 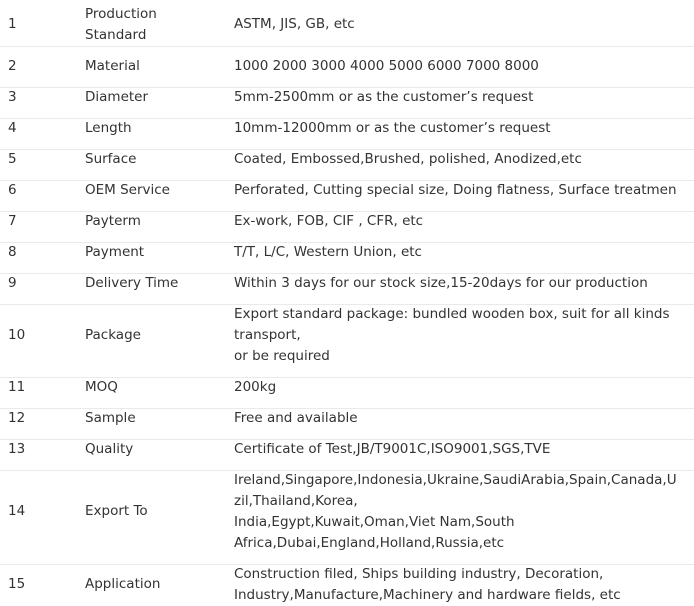 What do you see at coordinates (12, 97) in the screenshot?
I see `row-number: 3` at bounding box center [12, 97].